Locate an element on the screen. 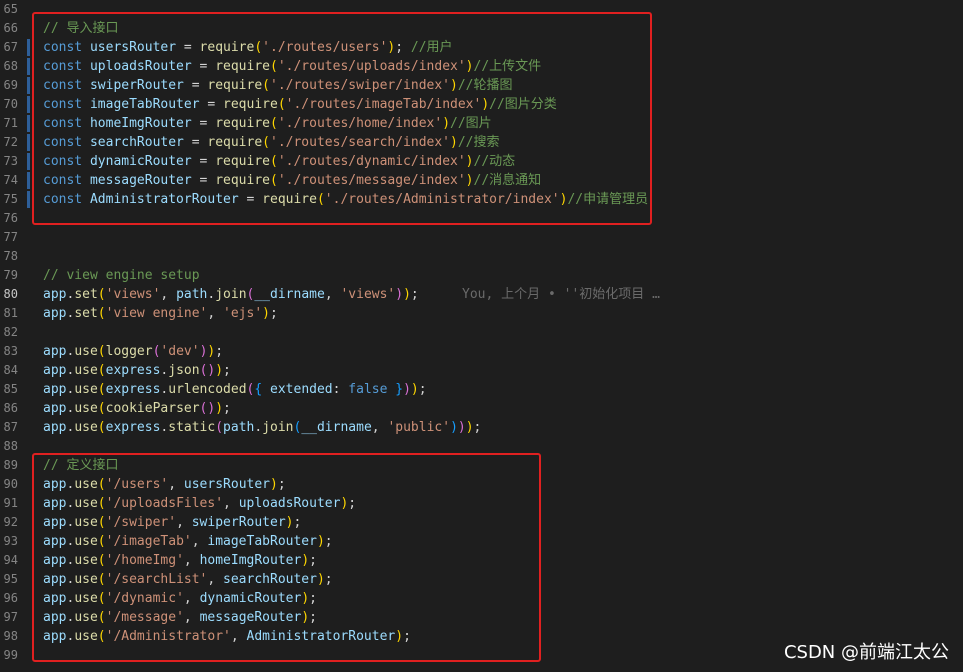 The height and width of the screenshot is (672, 963). code-token: : is located at coordinates (340, 389).